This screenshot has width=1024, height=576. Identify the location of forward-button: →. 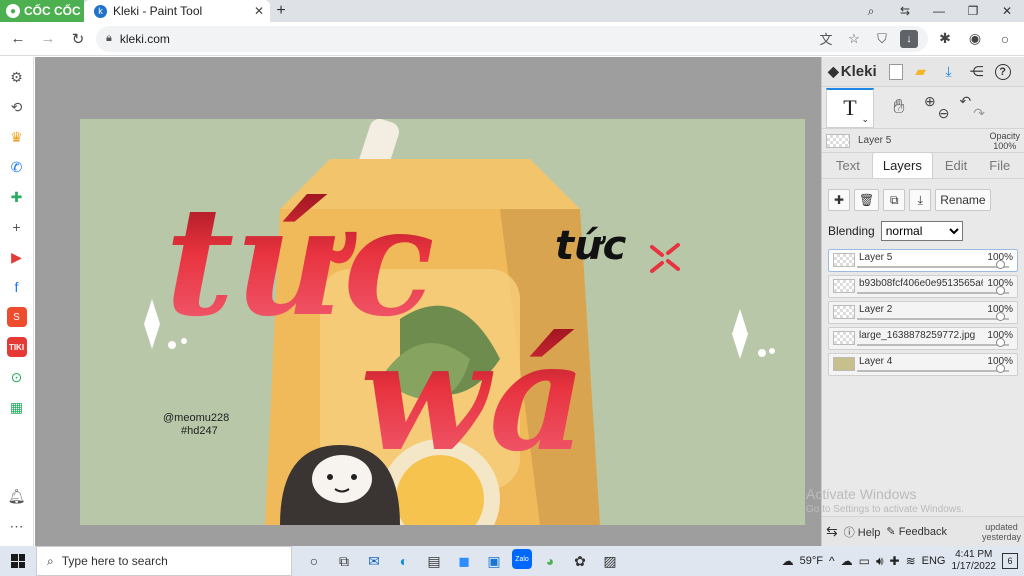
(48, 39).